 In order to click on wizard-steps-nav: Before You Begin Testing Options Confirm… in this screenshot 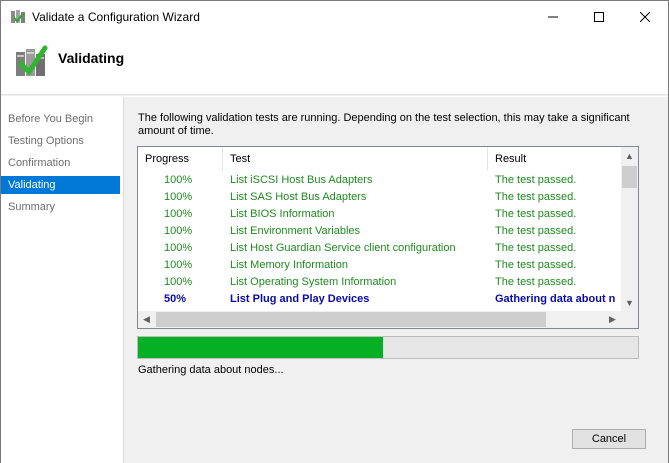, I will do `click(62, 280)`.